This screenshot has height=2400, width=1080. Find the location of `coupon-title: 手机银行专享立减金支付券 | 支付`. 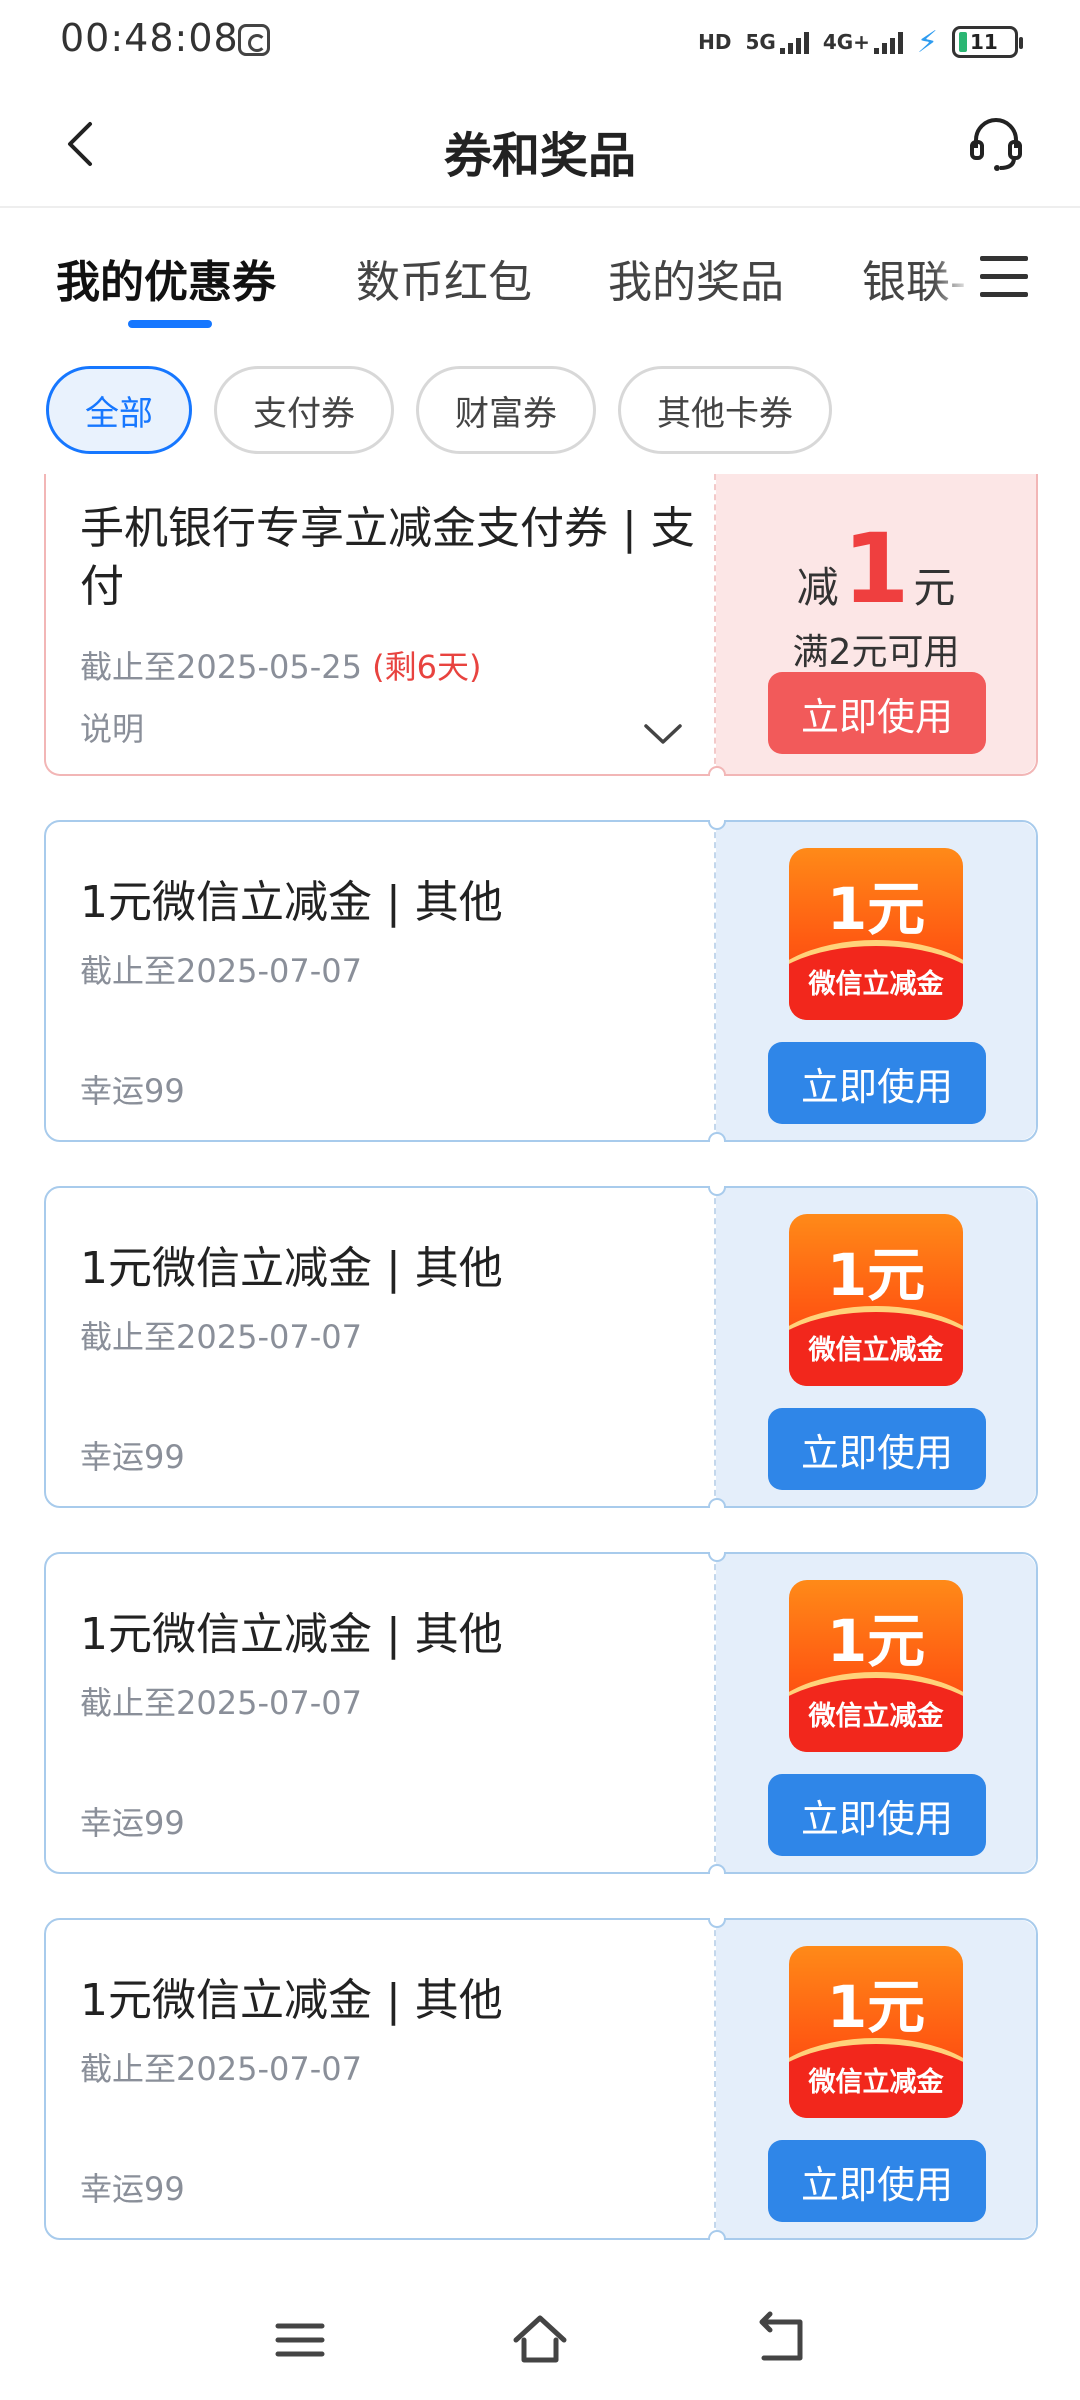

coupon-title: 手机银行专享立减金支付券 | 支付 is located at coordinates (387, 557).